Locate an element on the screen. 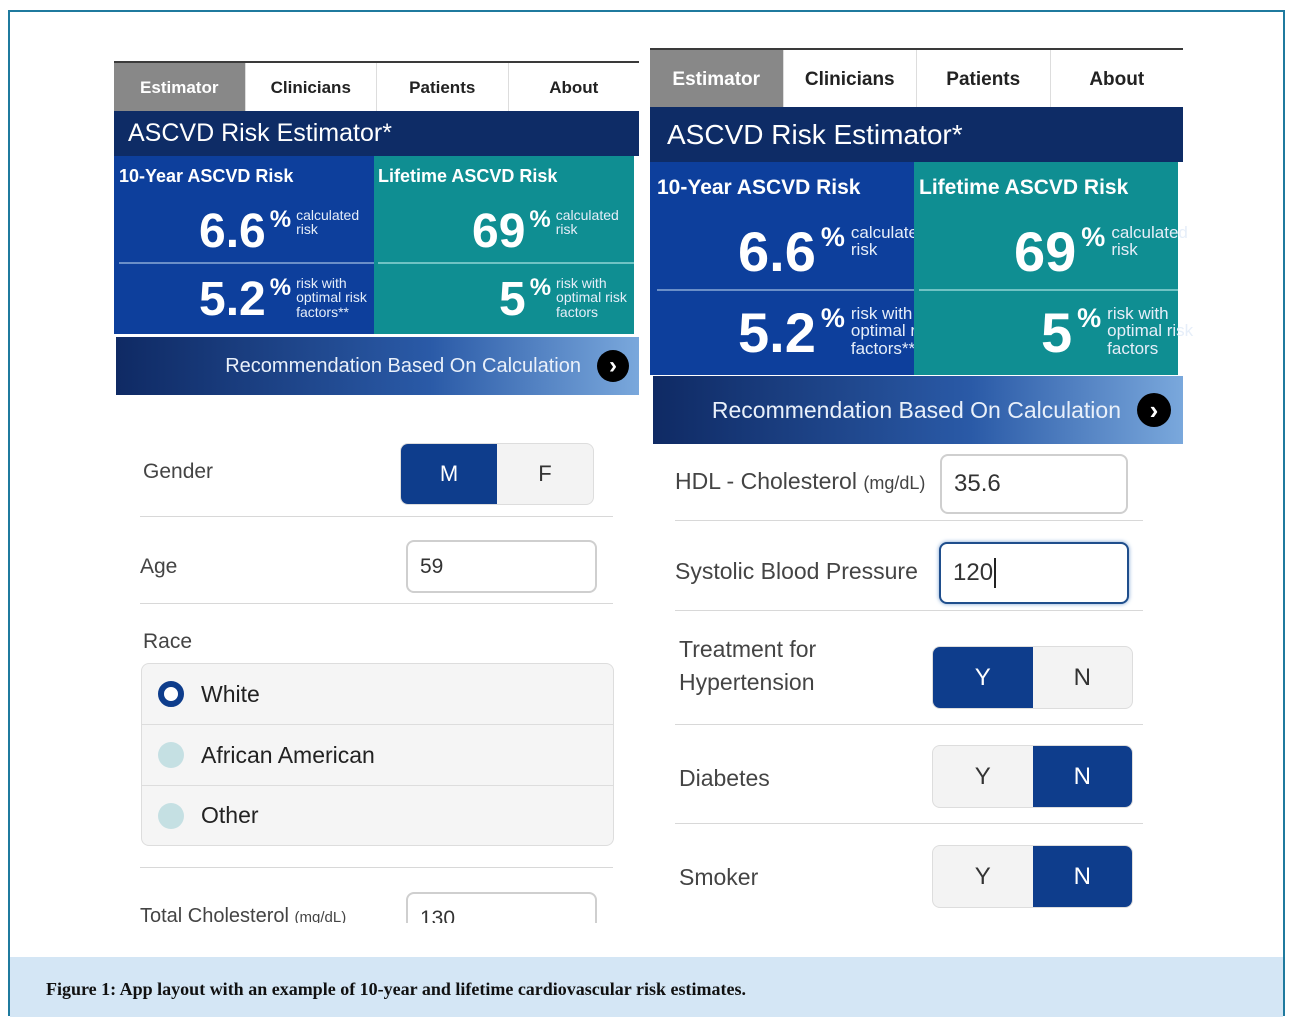 The height and width of the screenshot is (1019, 1293). gender-label: Gender is located at coordinates (178, 471).